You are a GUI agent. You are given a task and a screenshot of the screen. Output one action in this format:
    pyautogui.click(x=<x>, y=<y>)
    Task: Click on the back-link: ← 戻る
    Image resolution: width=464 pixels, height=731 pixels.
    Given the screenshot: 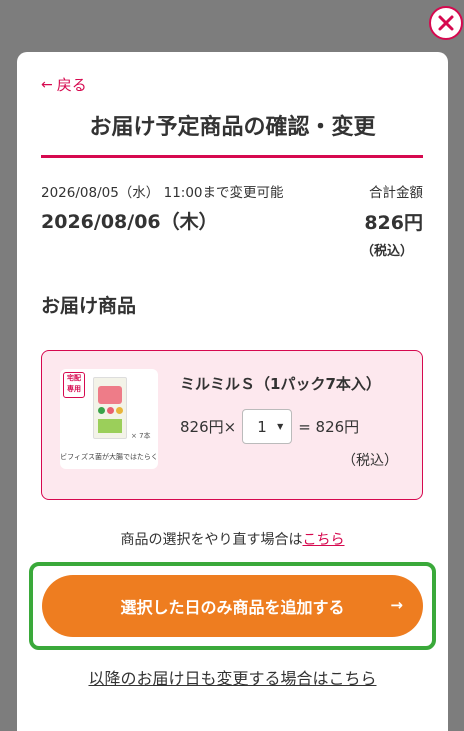 What is the action you would take?
    pyautogui.click(x=64, y=84)
    